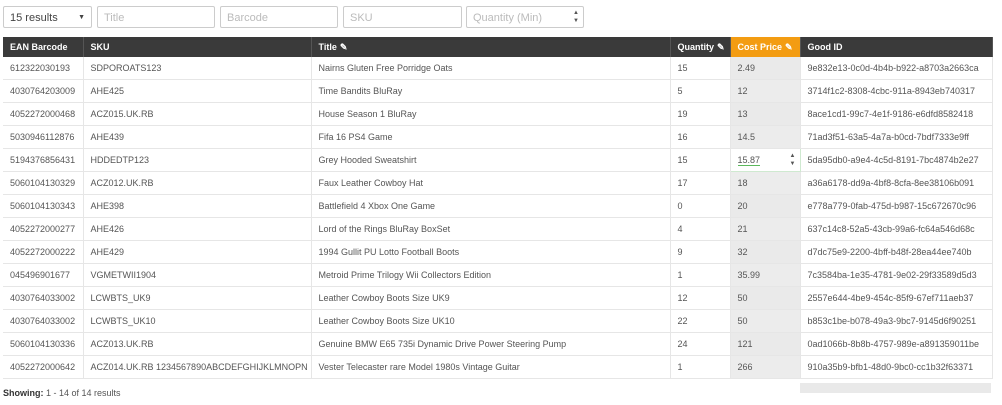  I want to click on title-cell: Fifa 16 PS4 Game, so click(491, 137).